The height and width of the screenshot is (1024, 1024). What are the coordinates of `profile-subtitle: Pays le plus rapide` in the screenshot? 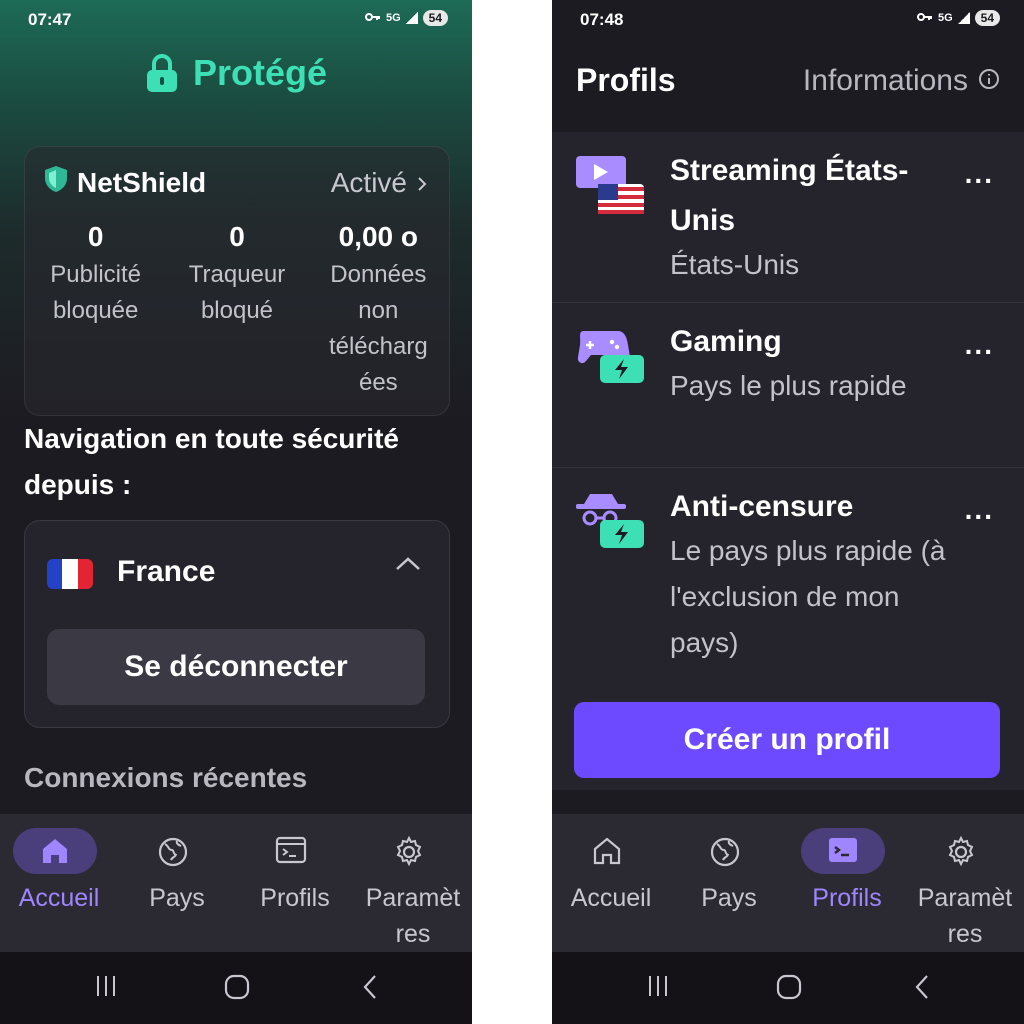 It's located at (788, 385).